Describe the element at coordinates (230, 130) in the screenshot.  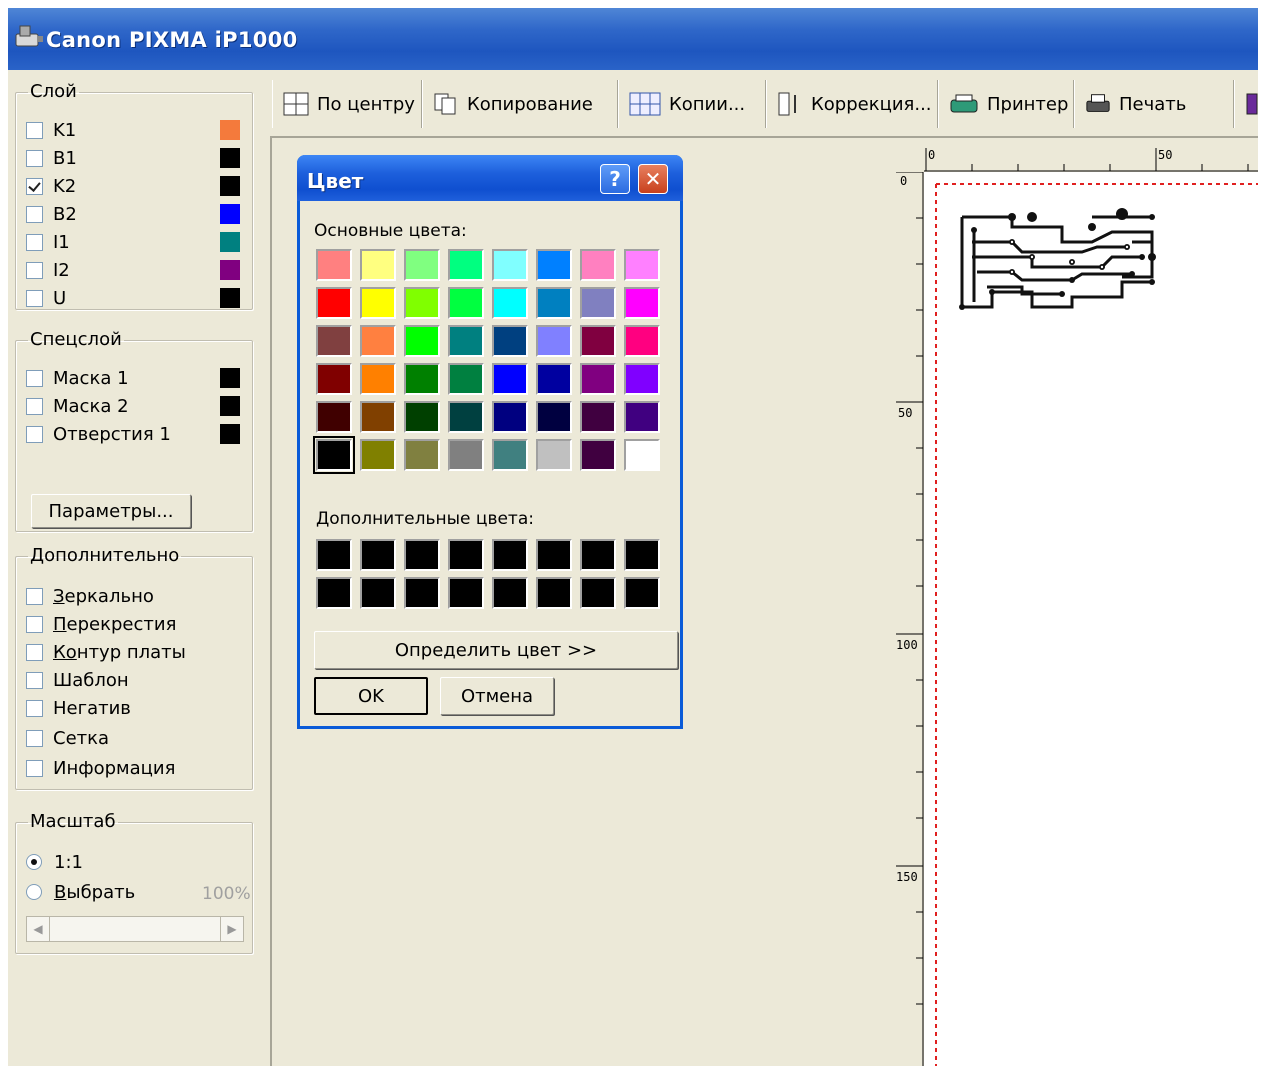
I see `layer-k1-color-swatch` at that location.